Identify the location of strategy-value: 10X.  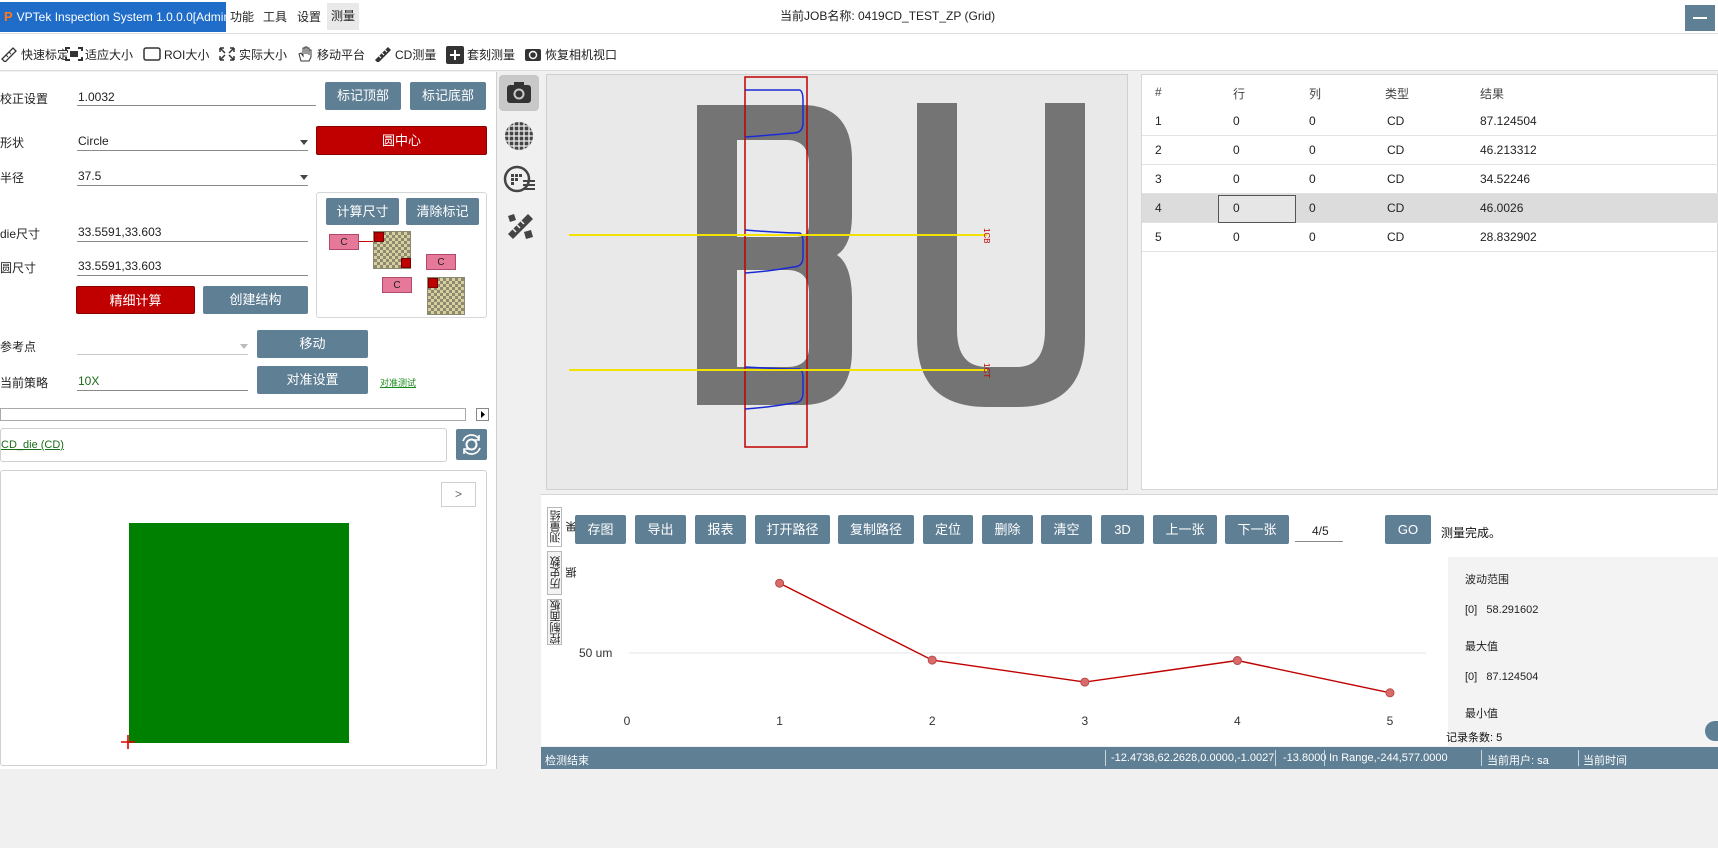
(88, 381).